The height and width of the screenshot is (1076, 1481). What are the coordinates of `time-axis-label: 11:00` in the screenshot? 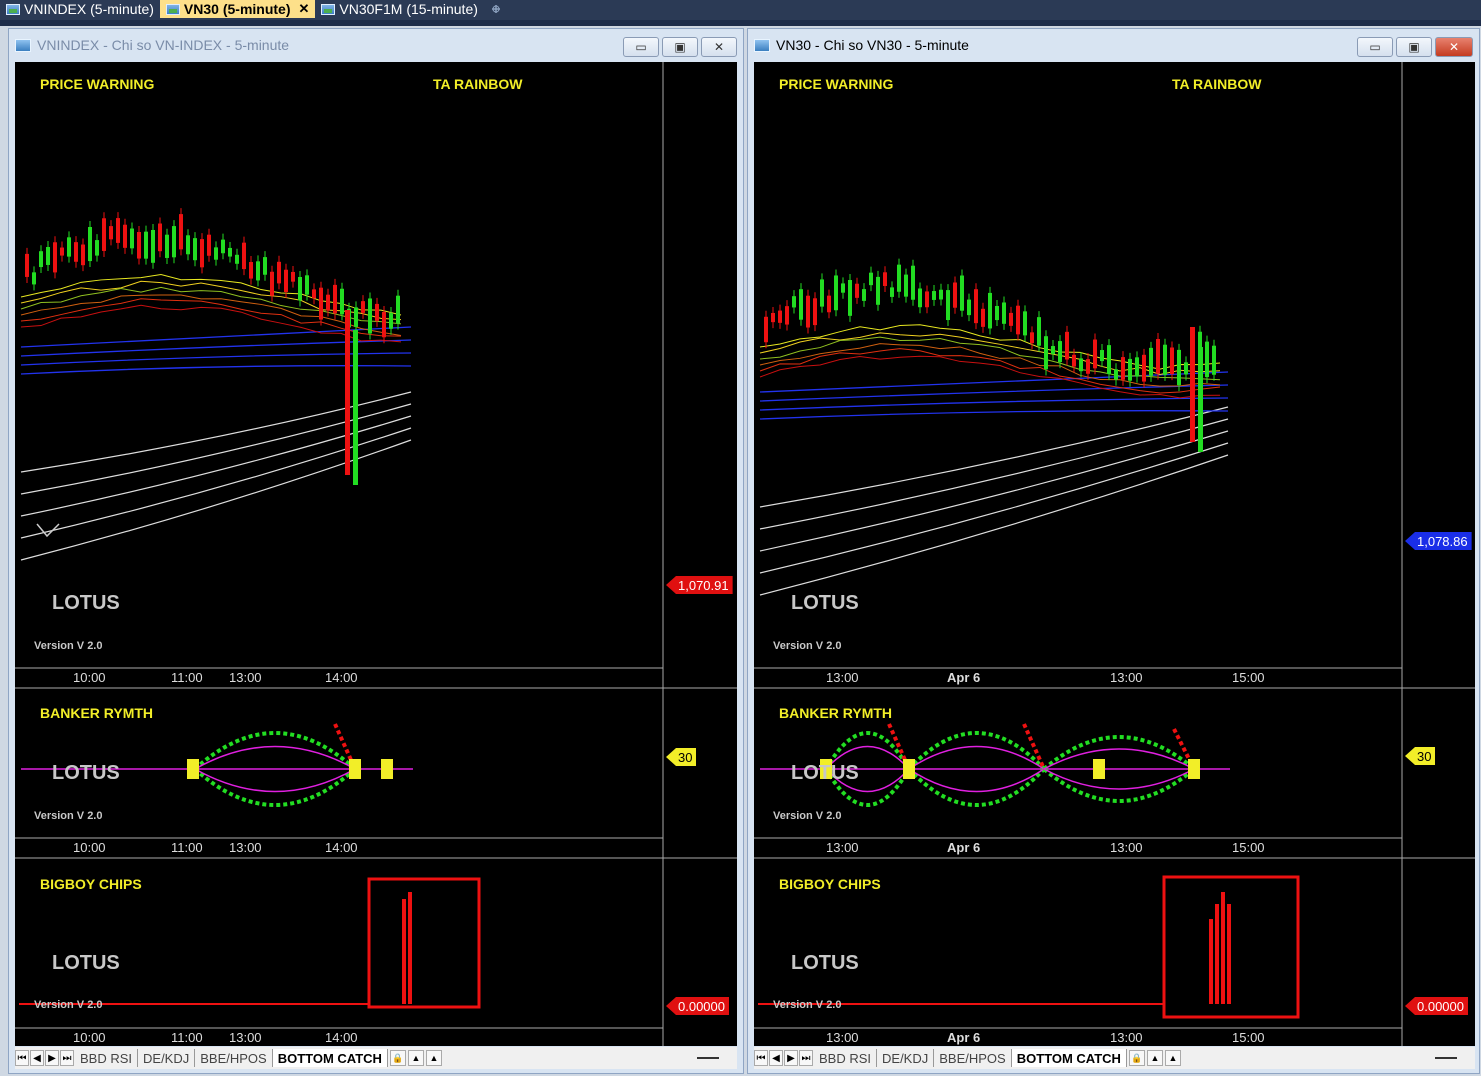 It's located at (187, 847).